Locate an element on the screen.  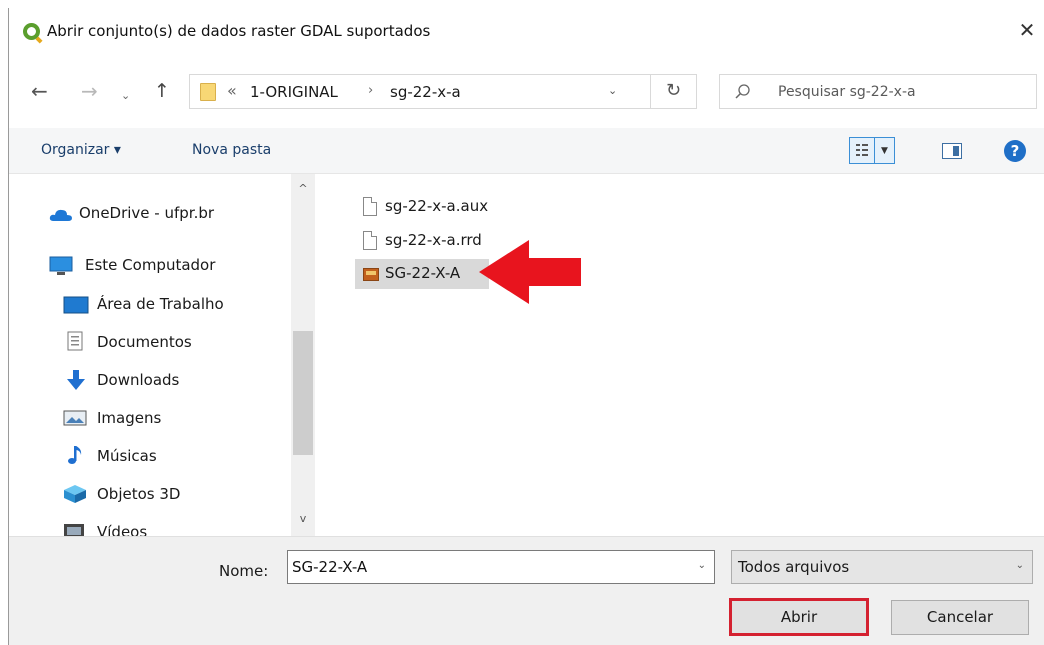
change-view-button is located at coordinates (862, 150).